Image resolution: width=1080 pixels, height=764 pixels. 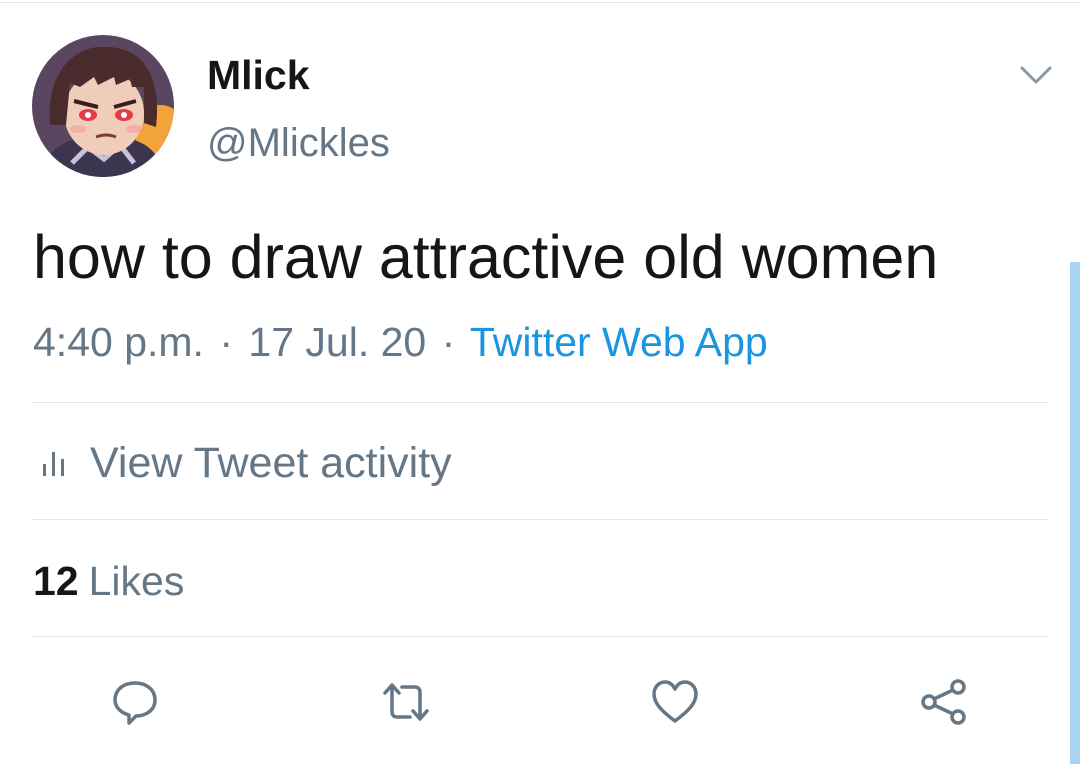 What do you see at coordinates (53, 464) in the screenshot?
I see `bar-chart-icon` at bounding box center [53, 464].